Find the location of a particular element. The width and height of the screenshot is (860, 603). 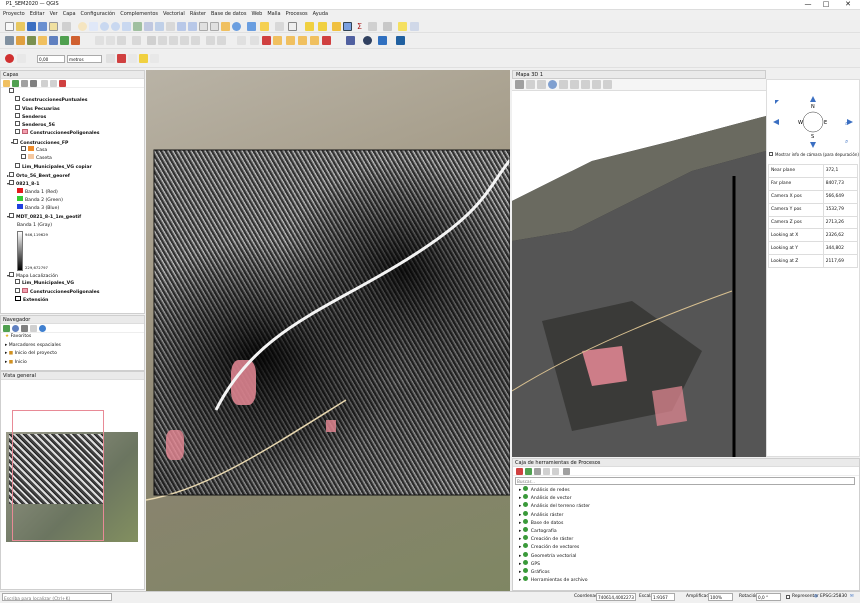

layer-item: ConstruccionesPuntuales is located at coordinates (72, 100).